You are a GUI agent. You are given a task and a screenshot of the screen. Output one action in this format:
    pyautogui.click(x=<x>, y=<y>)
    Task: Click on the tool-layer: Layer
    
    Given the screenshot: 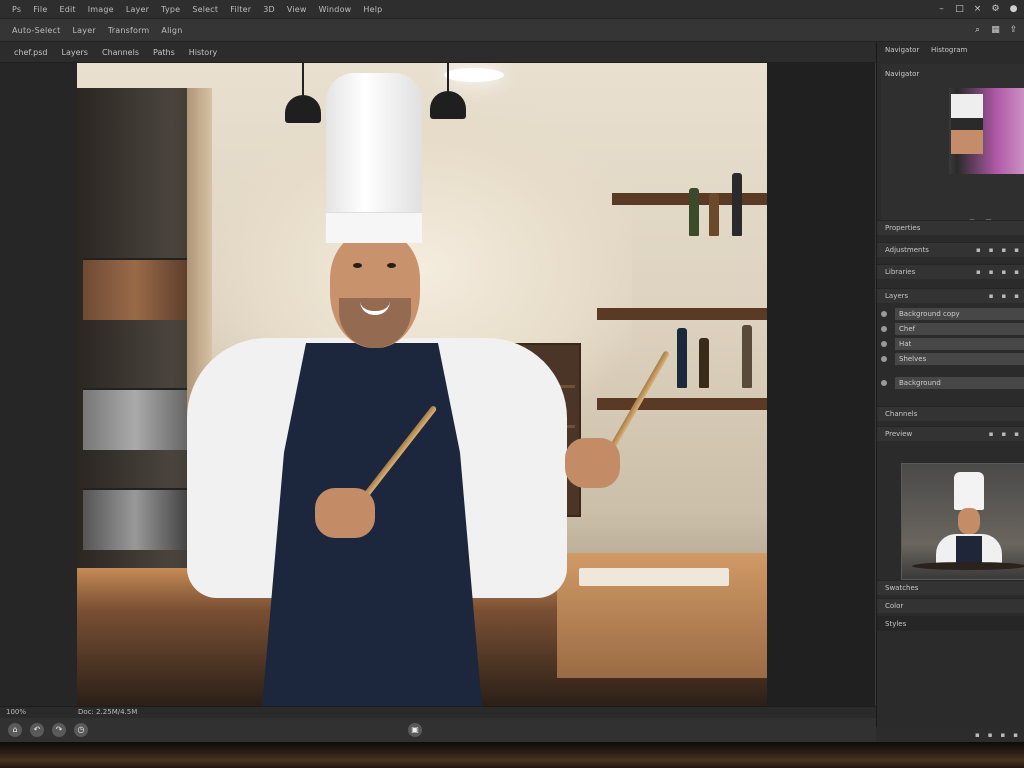 What is the action you would take?
    pyautogui.click(x=84, y=30)
    